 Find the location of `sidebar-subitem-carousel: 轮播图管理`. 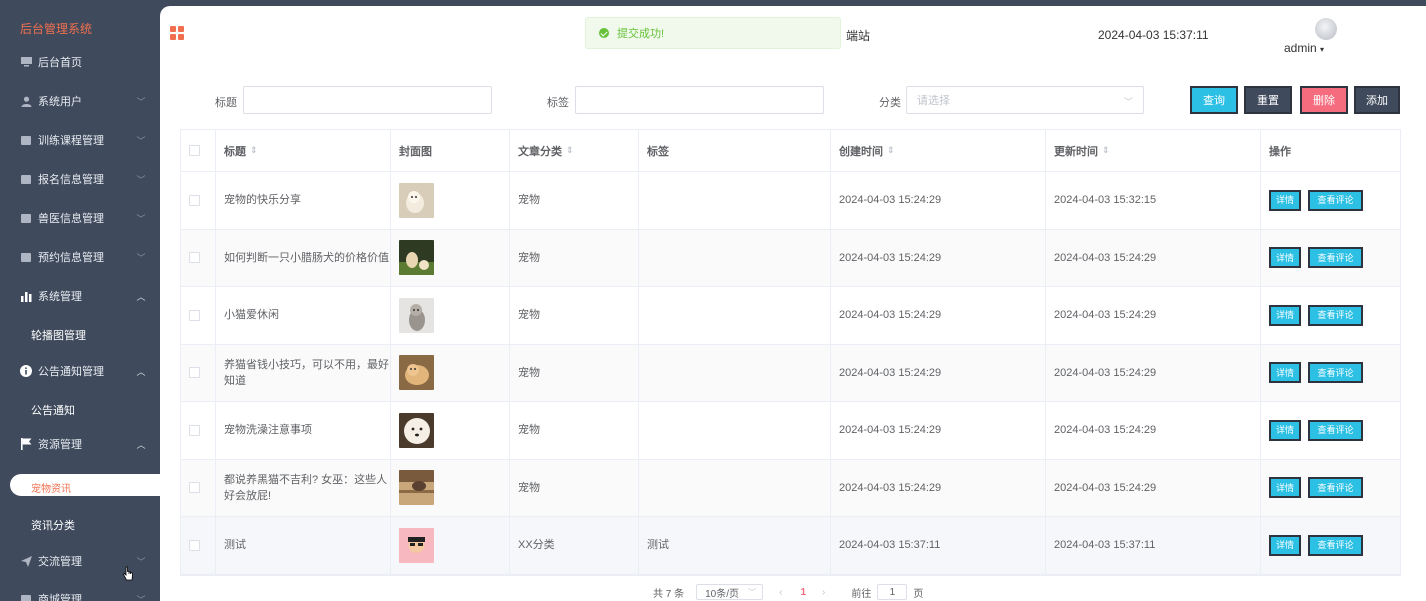

sidebar-subitem-carousel: 轮播图管理 is located at coordinates (58, 335).